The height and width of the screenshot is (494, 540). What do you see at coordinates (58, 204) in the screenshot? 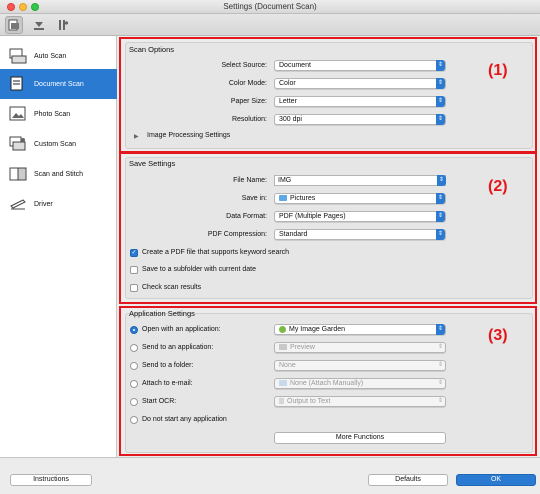
I see `sidebar-item-driver: Driver` at bounding box center [58, 204].